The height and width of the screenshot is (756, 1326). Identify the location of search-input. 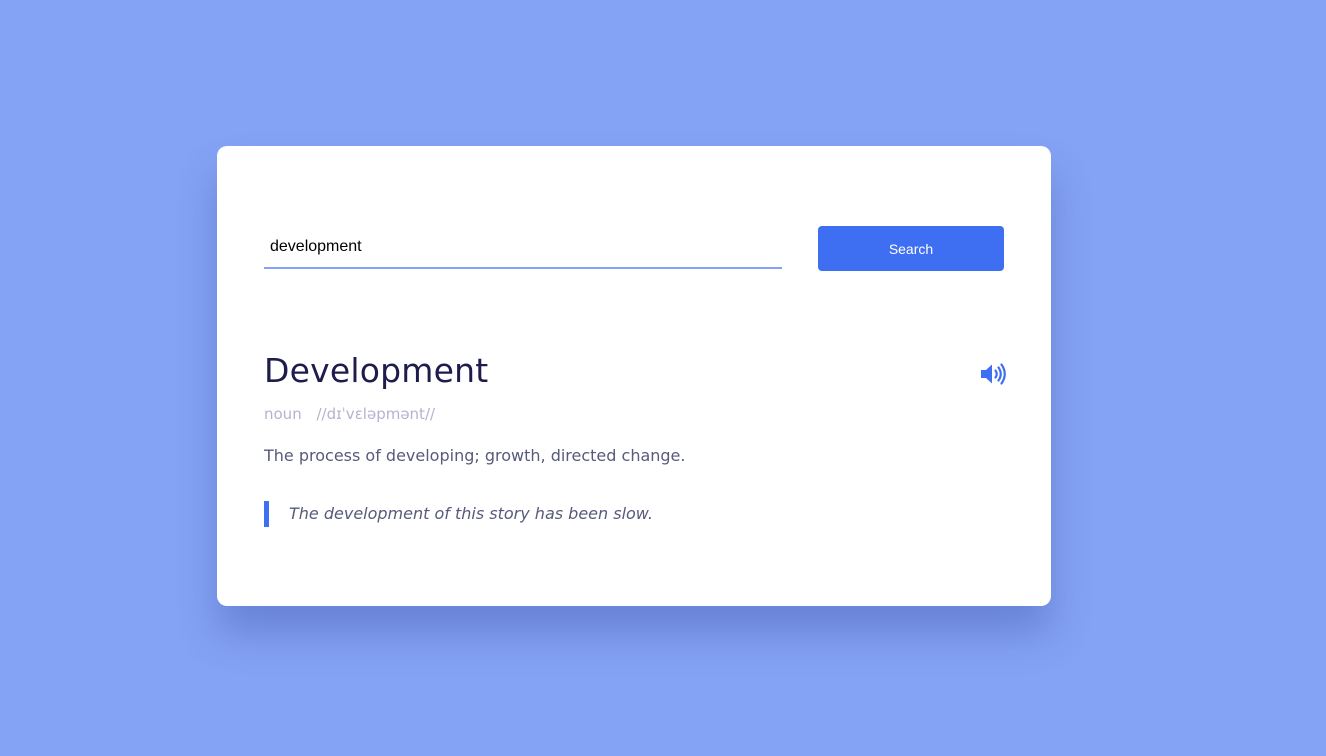
(523, 247).